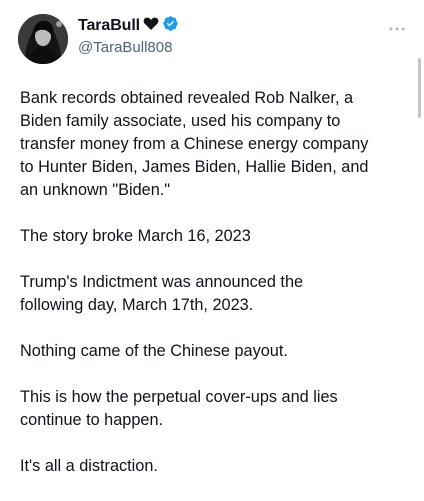 This screenshot has width=424, height=501. I want to click on heart-icon, so click(151, 26).